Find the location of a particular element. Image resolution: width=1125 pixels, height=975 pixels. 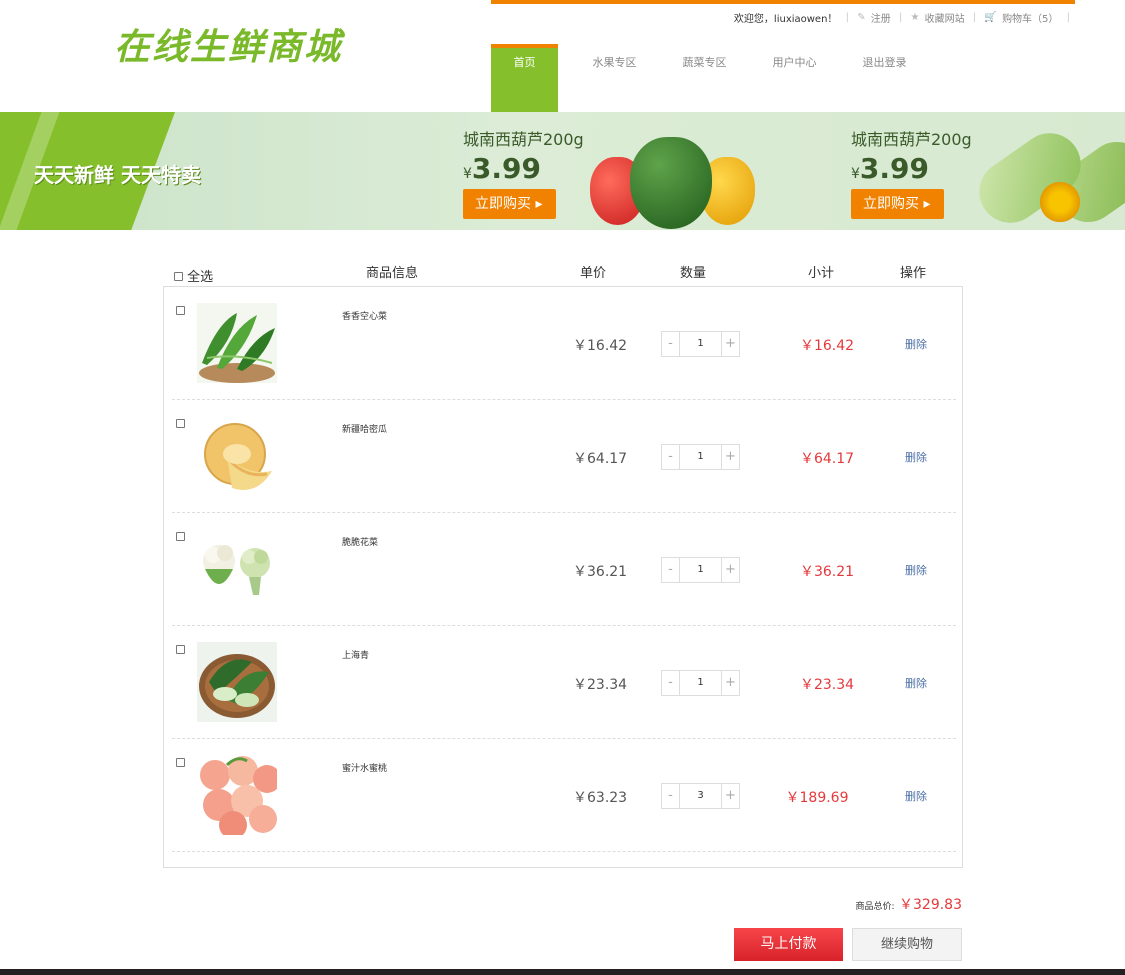

select-all: 全选 is located at coordinates (193, 275).